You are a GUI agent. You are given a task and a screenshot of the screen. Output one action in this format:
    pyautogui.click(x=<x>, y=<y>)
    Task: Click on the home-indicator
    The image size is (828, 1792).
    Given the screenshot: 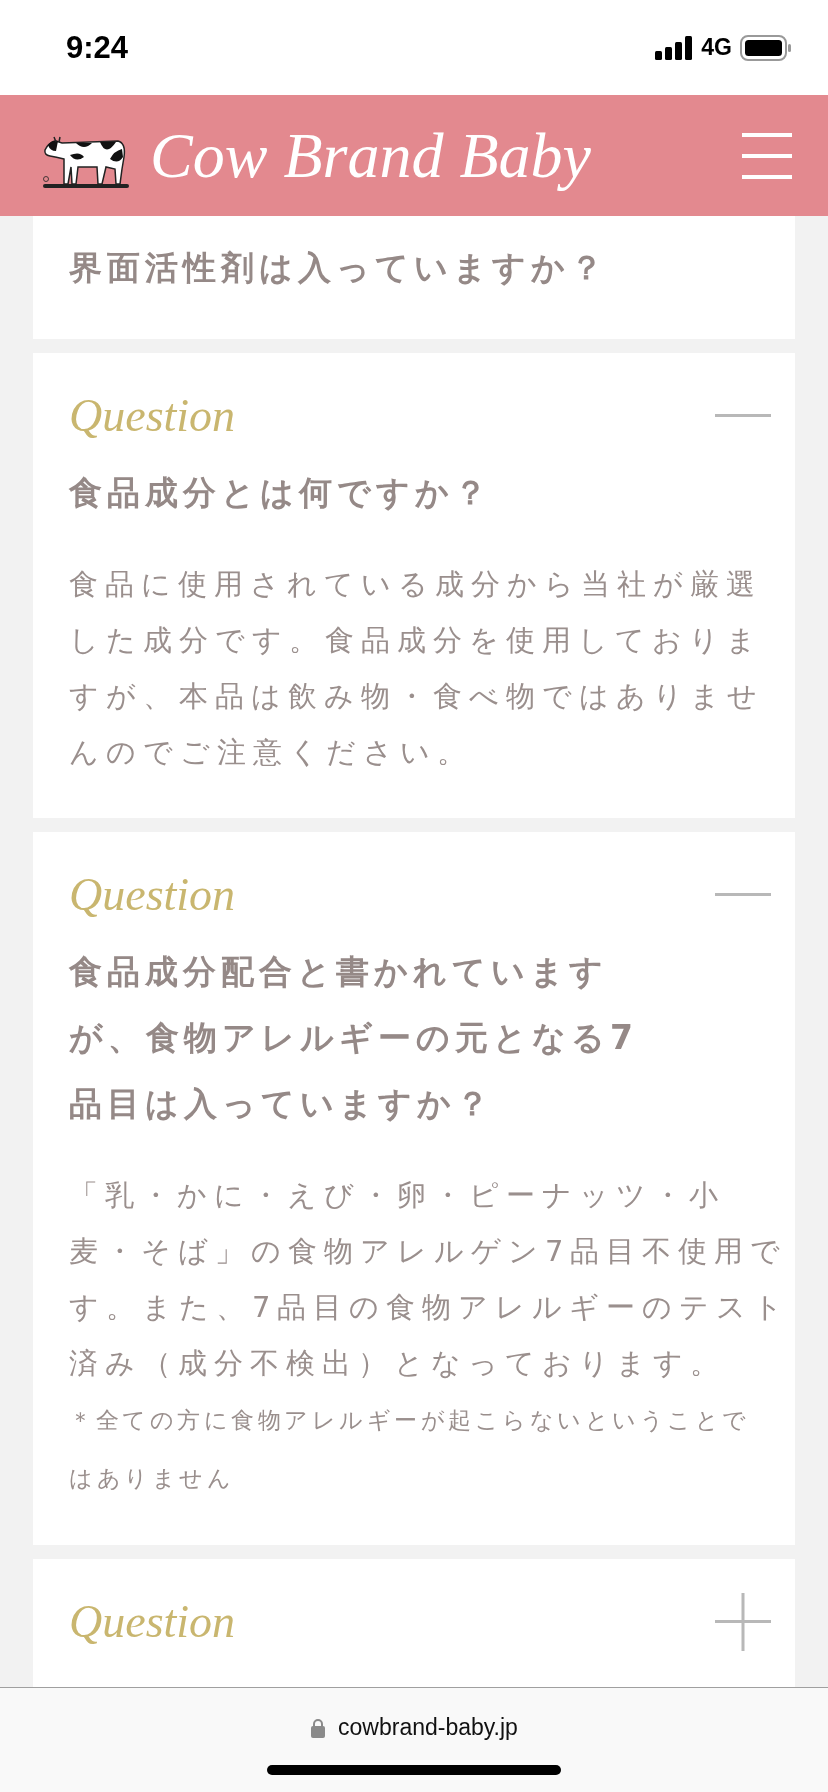 What is the action you would take?
    pyautogui.click(x=414, y=1770)
    